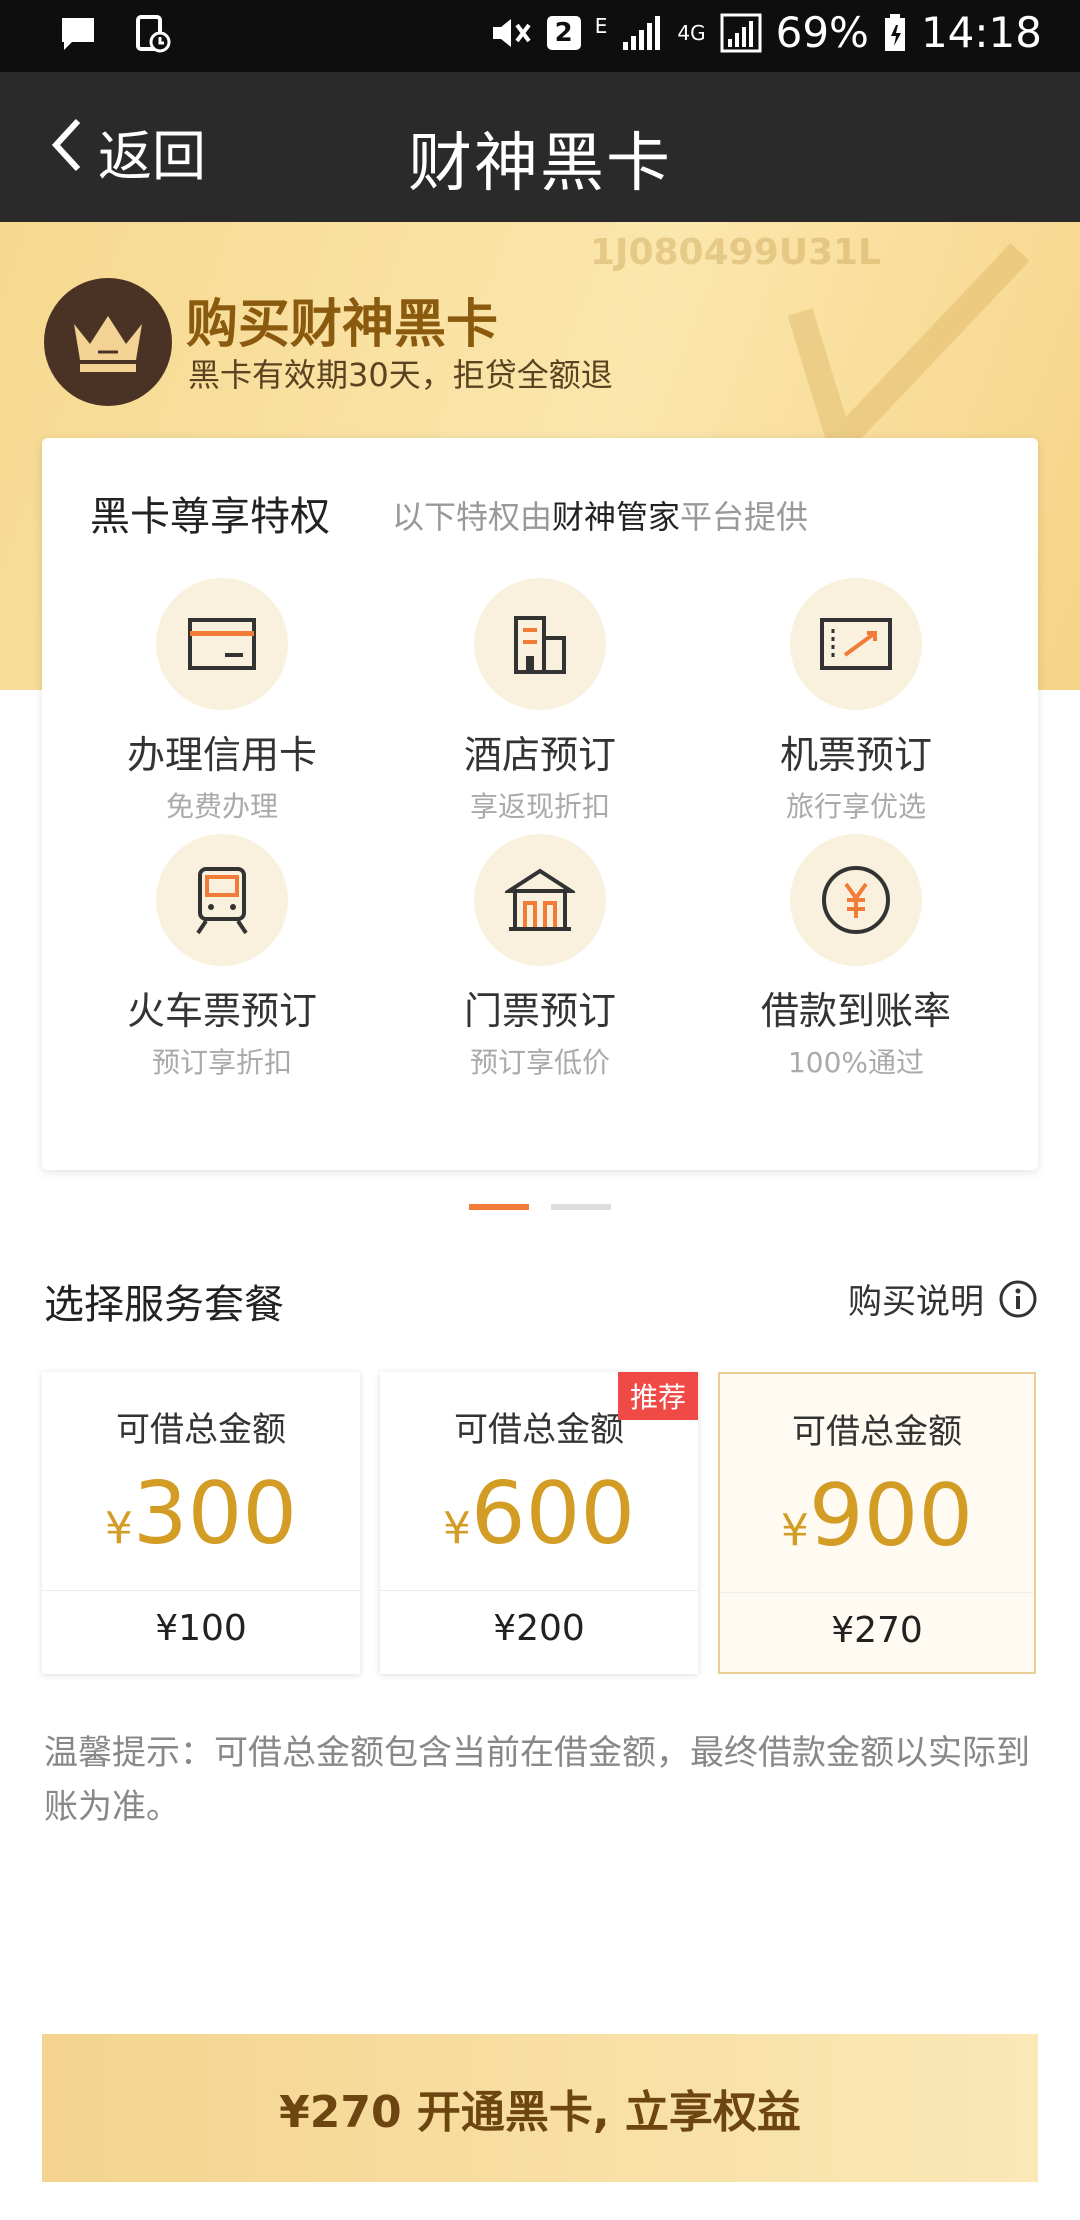 This screenshot has width=1080, height=2220. What do you see at coordinates (563, 32) in the screenshot?
I see `sim-badge: 2` at bounding box center [563, 32].